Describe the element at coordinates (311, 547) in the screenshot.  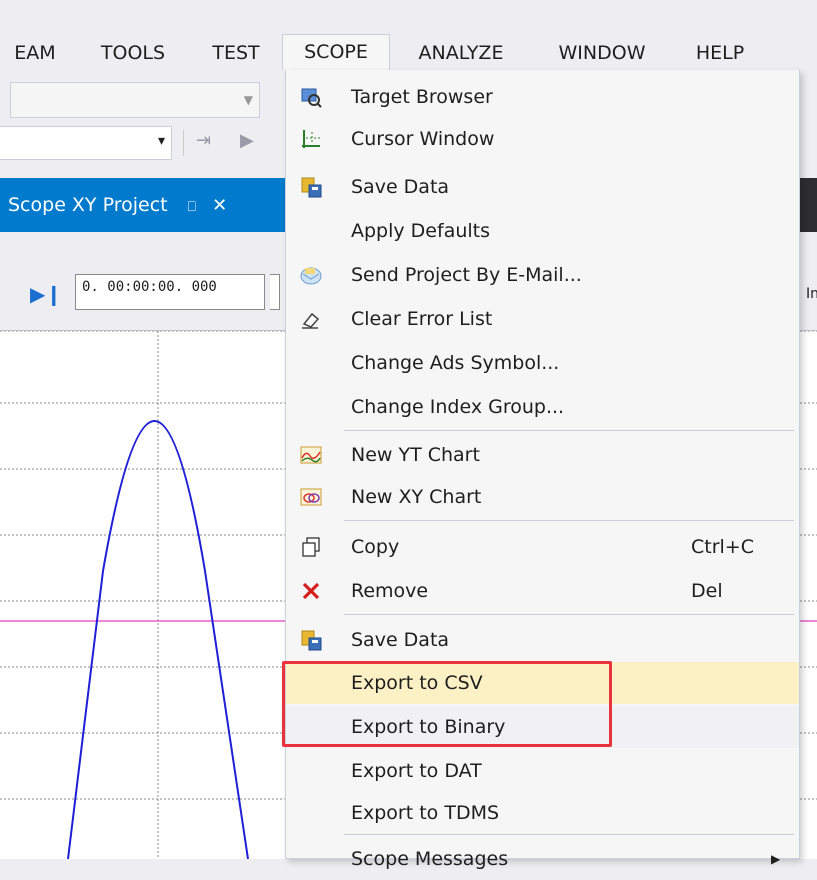
I see `copy-icon` at that location.